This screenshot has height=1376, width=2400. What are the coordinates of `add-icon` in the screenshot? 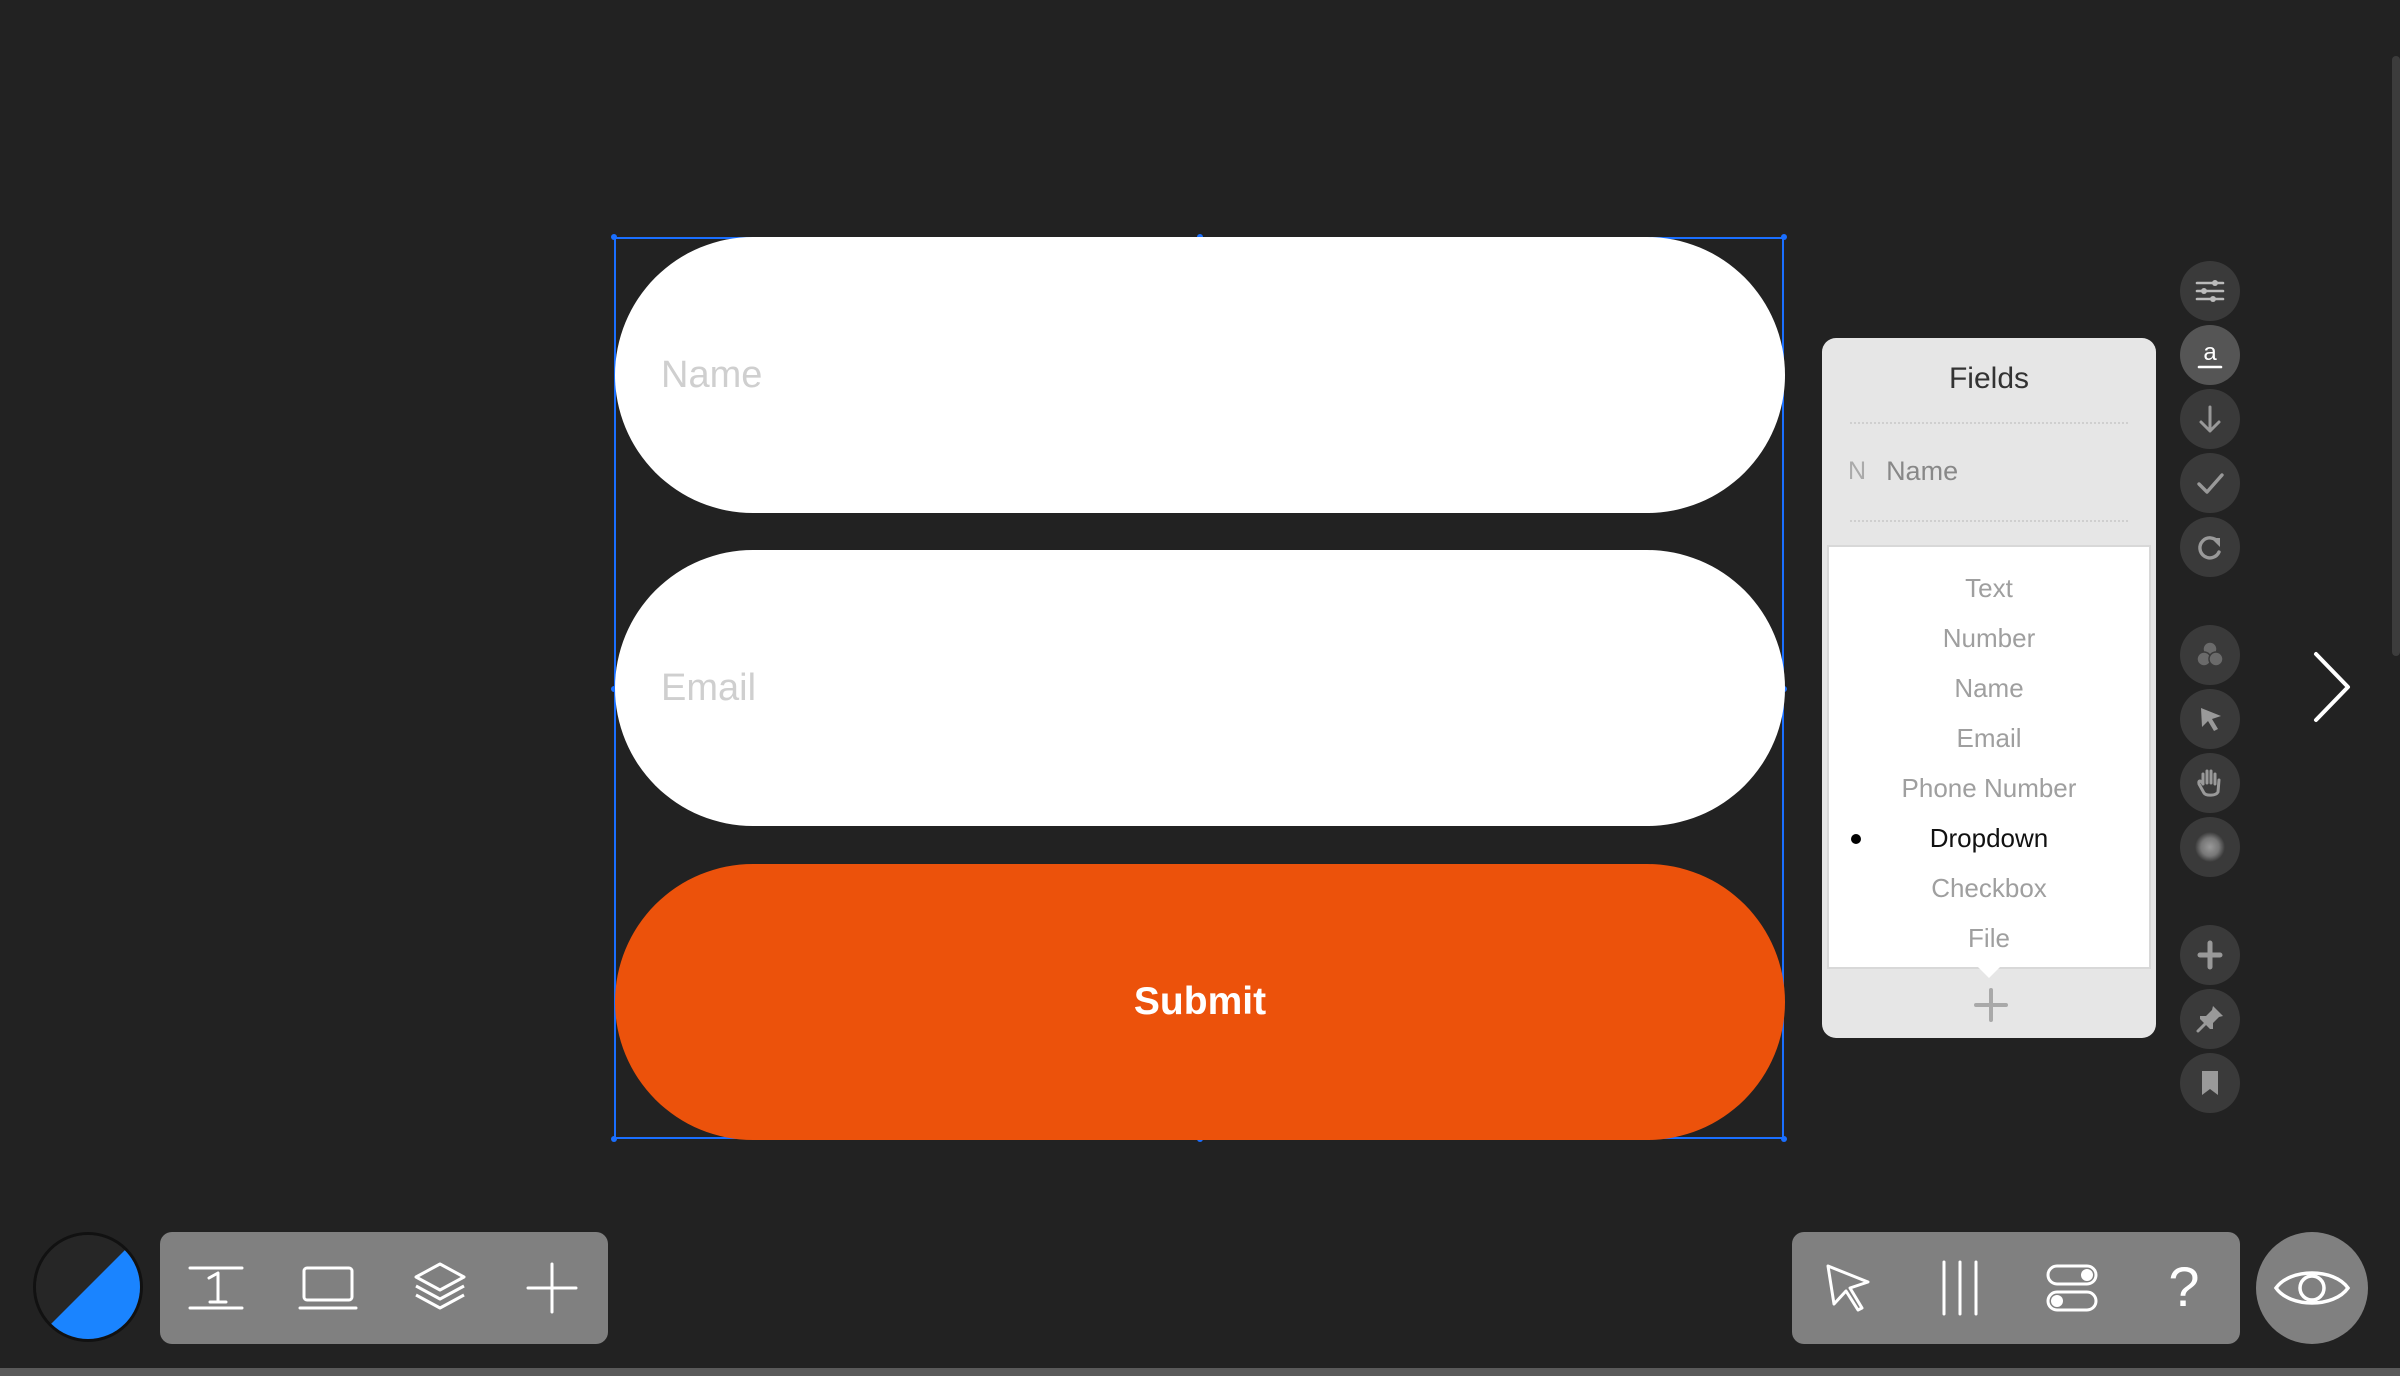 It's located at (552, 1288).